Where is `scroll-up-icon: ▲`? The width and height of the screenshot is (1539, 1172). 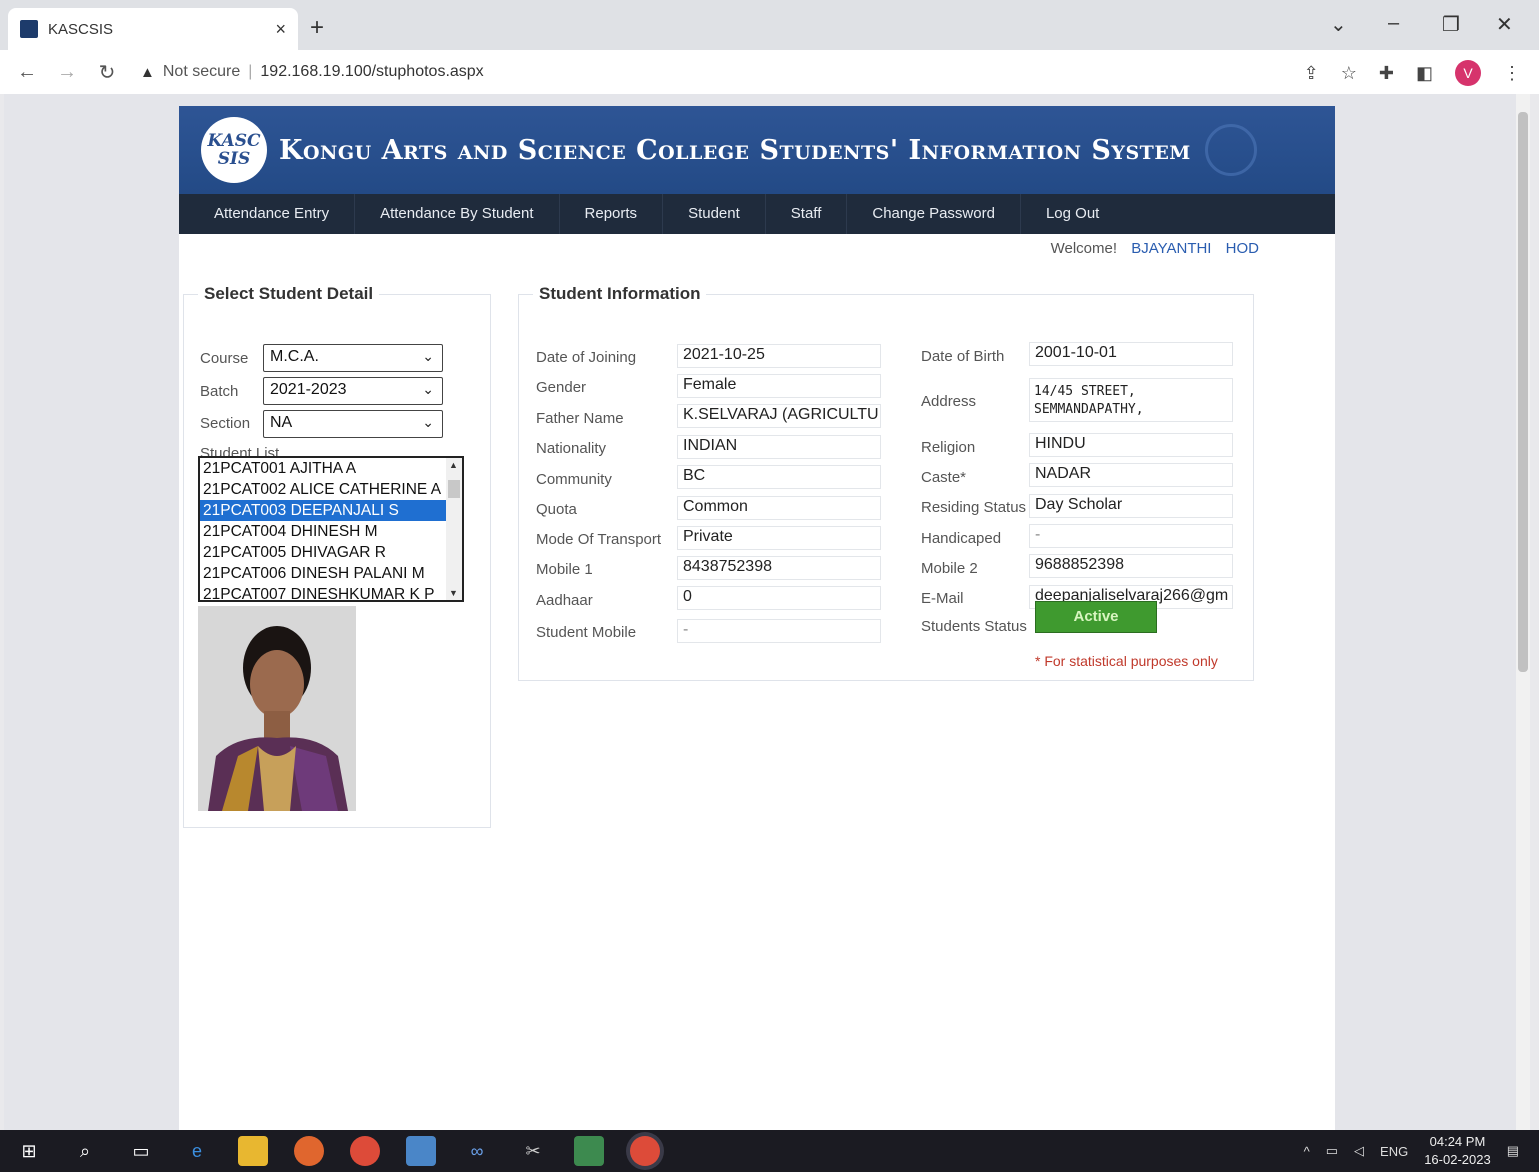 scroll-up-icon: ▲ is located at coordinates (453, 465).